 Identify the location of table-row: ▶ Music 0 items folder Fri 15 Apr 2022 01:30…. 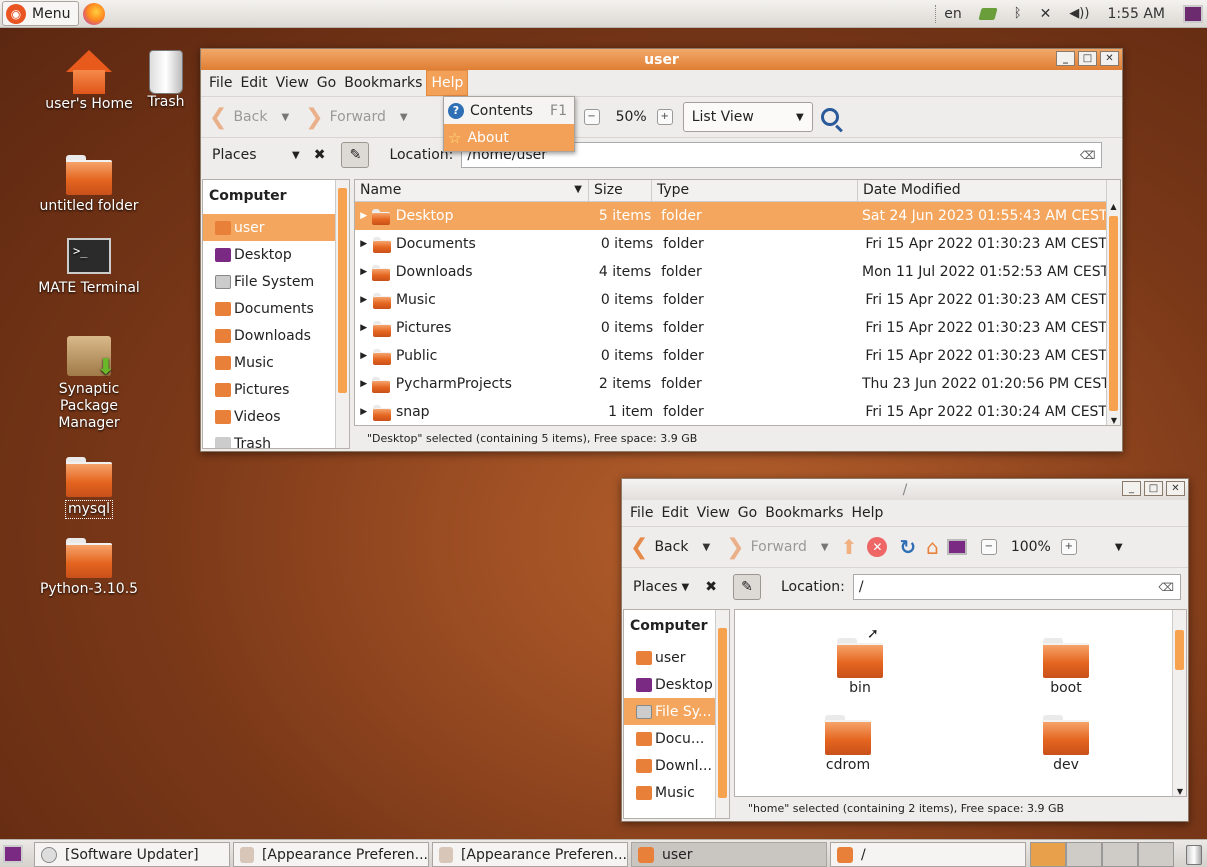
(731, 300).